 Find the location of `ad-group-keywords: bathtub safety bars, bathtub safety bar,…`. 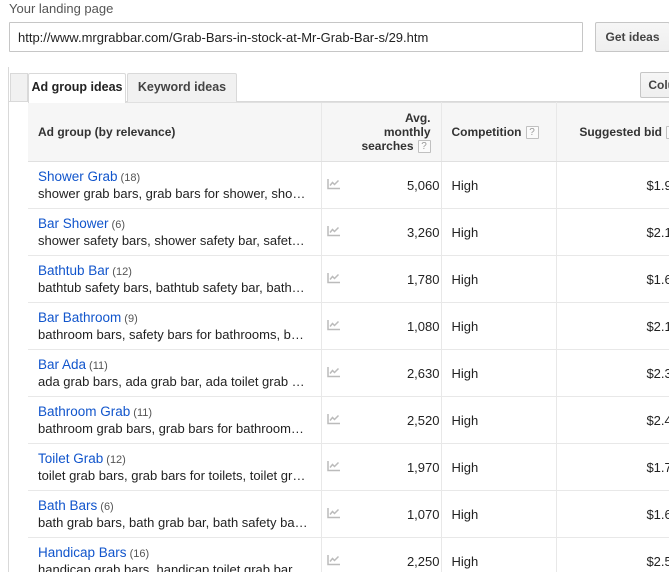

ad-group-keywords: bathtub safety bars, bathtub safety bar,… is located at coordinates (171, 288).